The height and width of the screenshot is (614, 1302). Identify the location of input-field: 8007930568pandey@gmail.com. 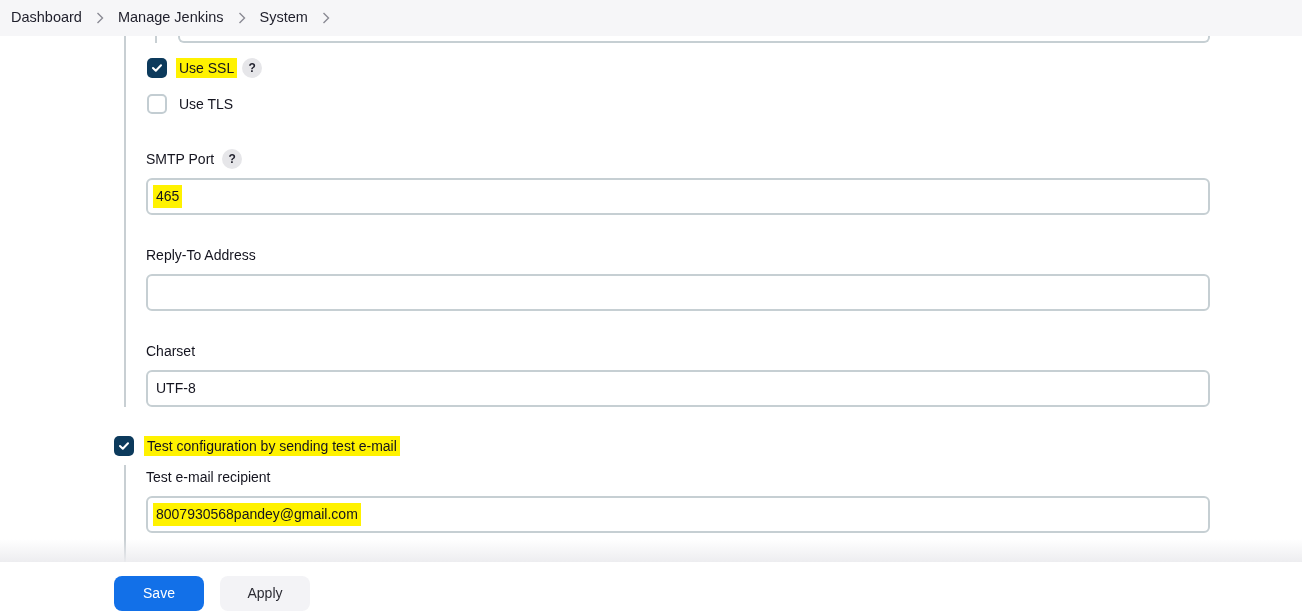
(678, 514).